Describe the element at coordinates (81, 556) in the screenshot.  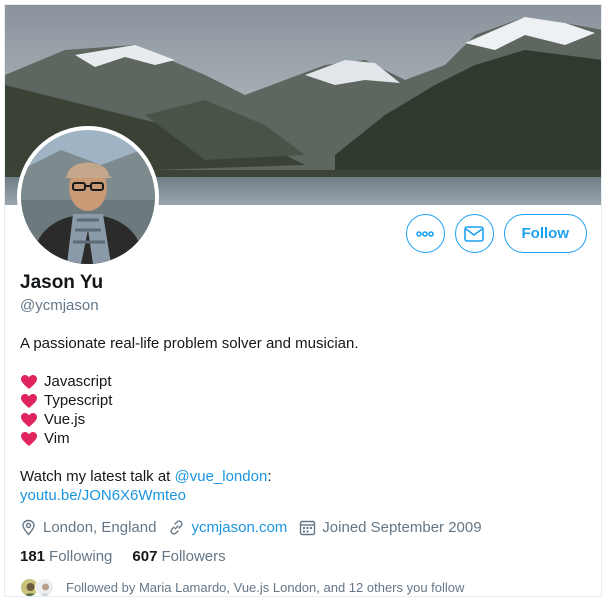
I see `following-label: Following` at that location.